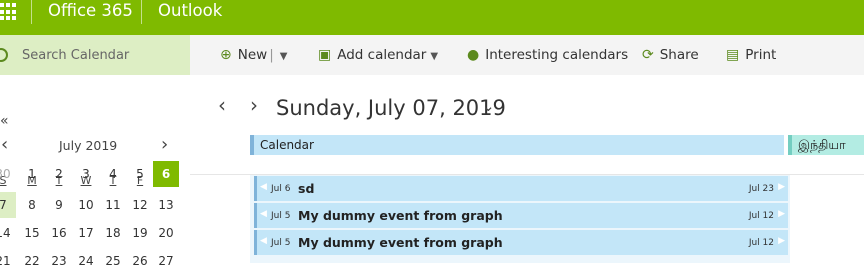 The width and height of the screenshot is (864, 274). Describe the element at coordinates (432, 17) in the screenshot. I see `top-bar: Office 365 Outlook` at that location.